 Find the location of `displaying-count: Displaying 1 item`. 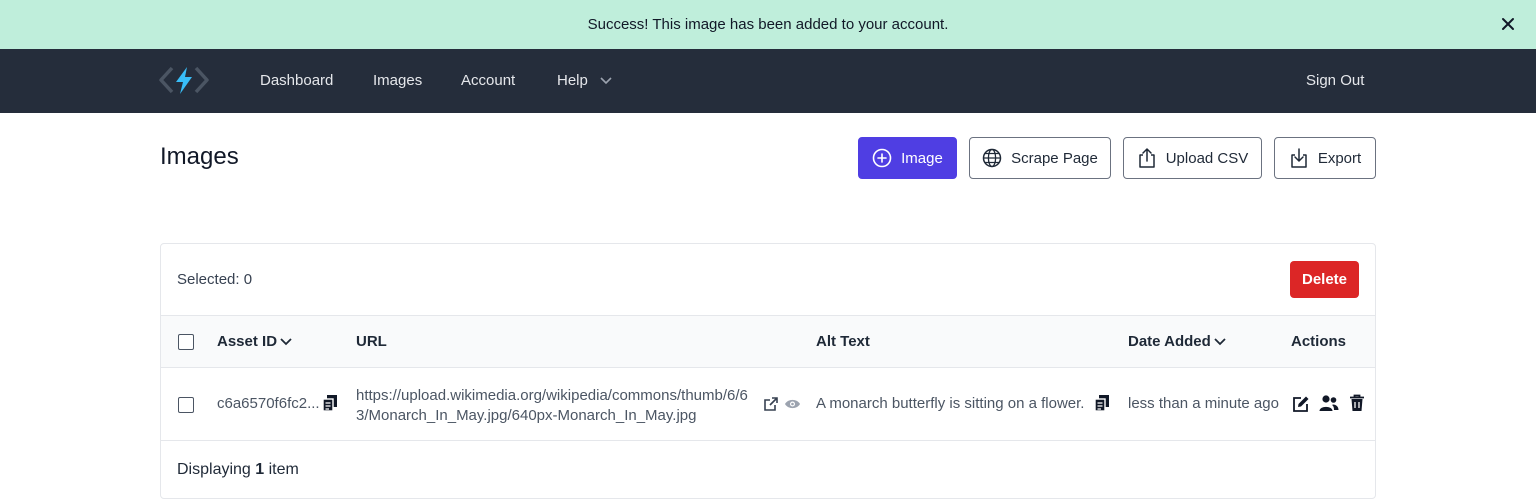

displaying-count: Displaying 1 item is located at coordinates (238, 470).